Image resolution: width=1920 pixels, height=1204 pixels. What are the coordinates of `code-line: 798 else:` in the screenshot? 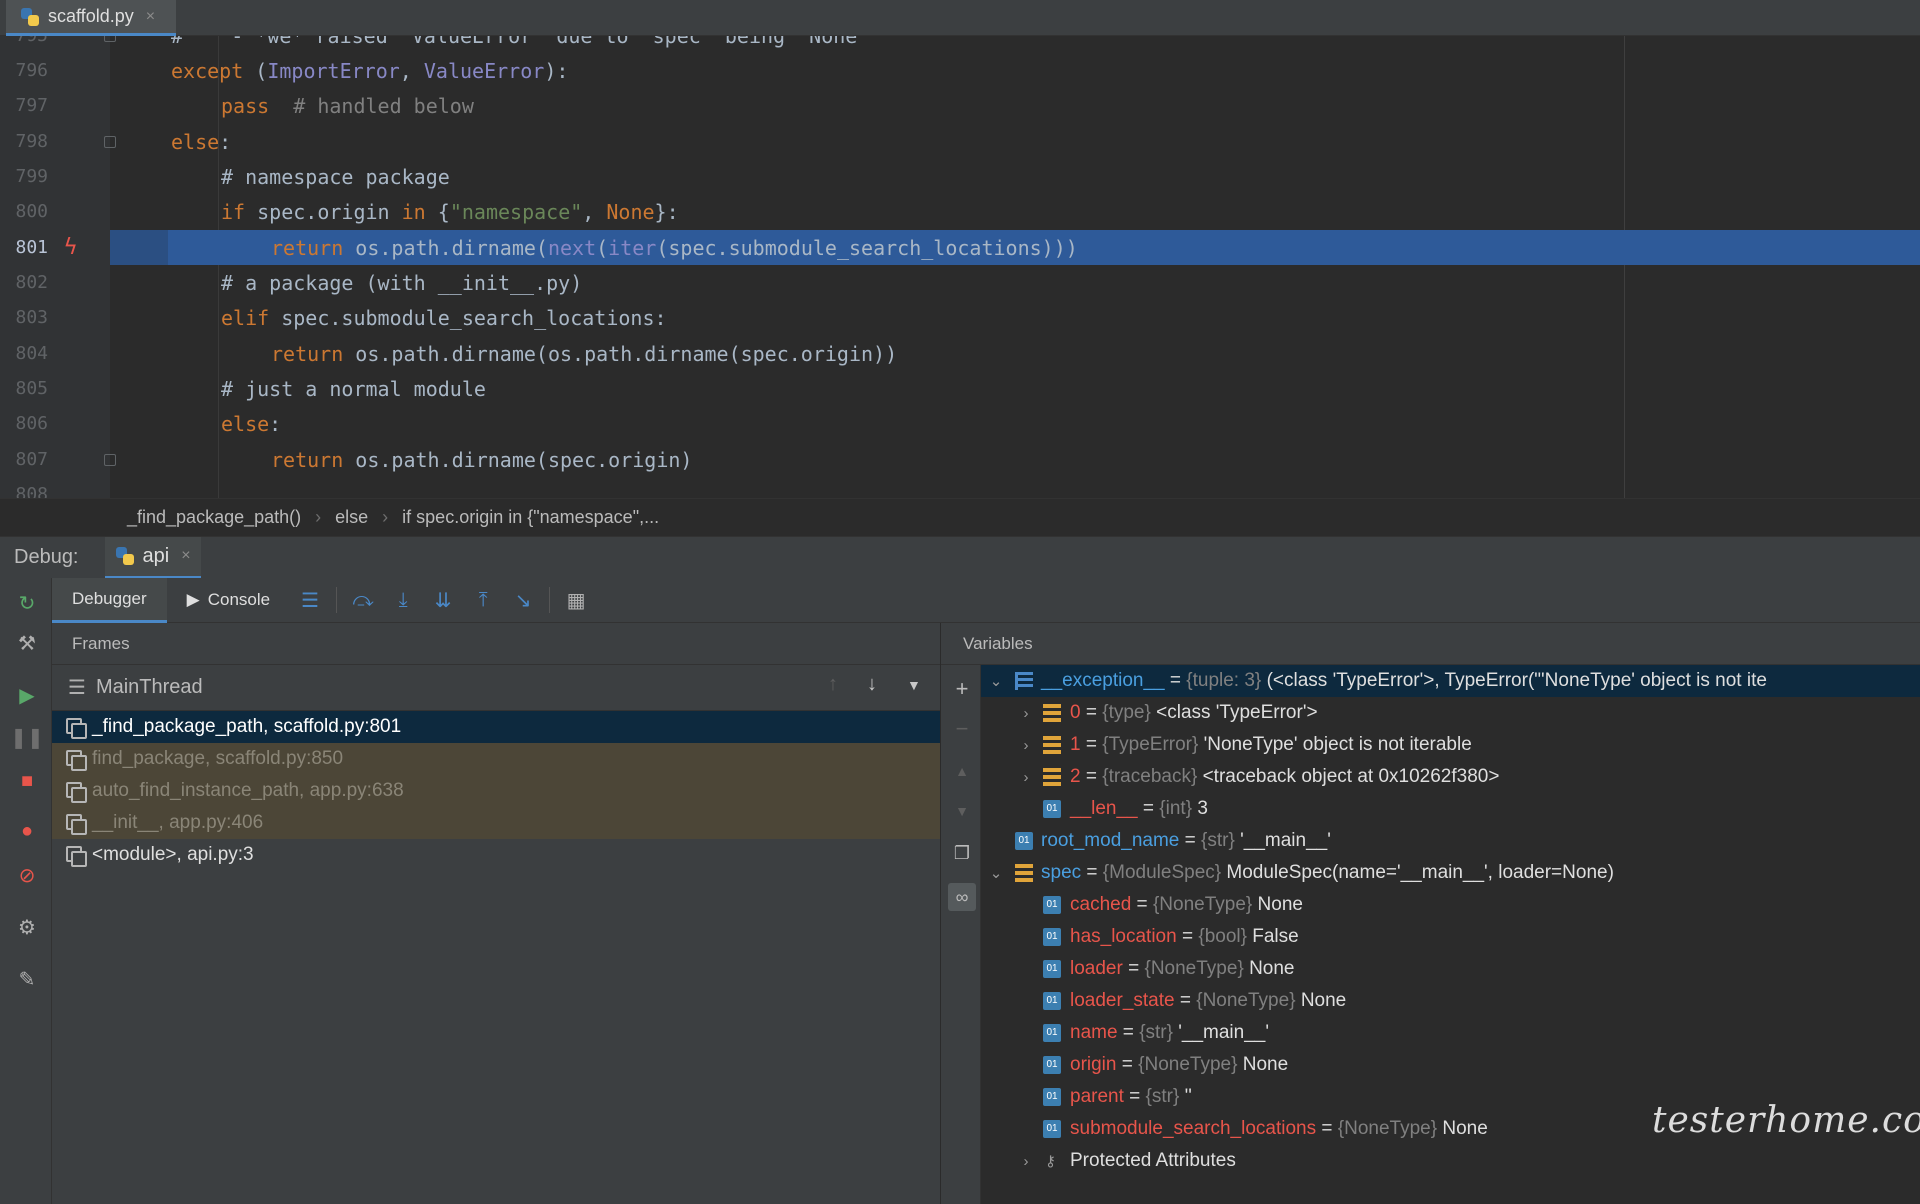 It's located at (960, 141).